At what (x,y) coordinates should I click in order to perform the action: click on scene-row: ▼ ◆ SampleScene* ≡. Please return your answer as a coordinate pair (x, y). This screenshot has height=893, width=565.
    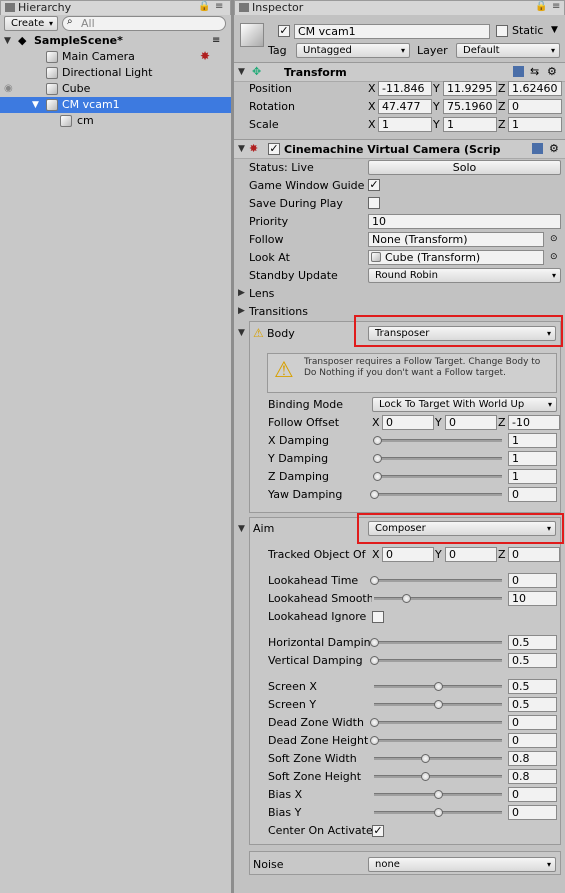
    Looking at the image, I should click on (115, 41).